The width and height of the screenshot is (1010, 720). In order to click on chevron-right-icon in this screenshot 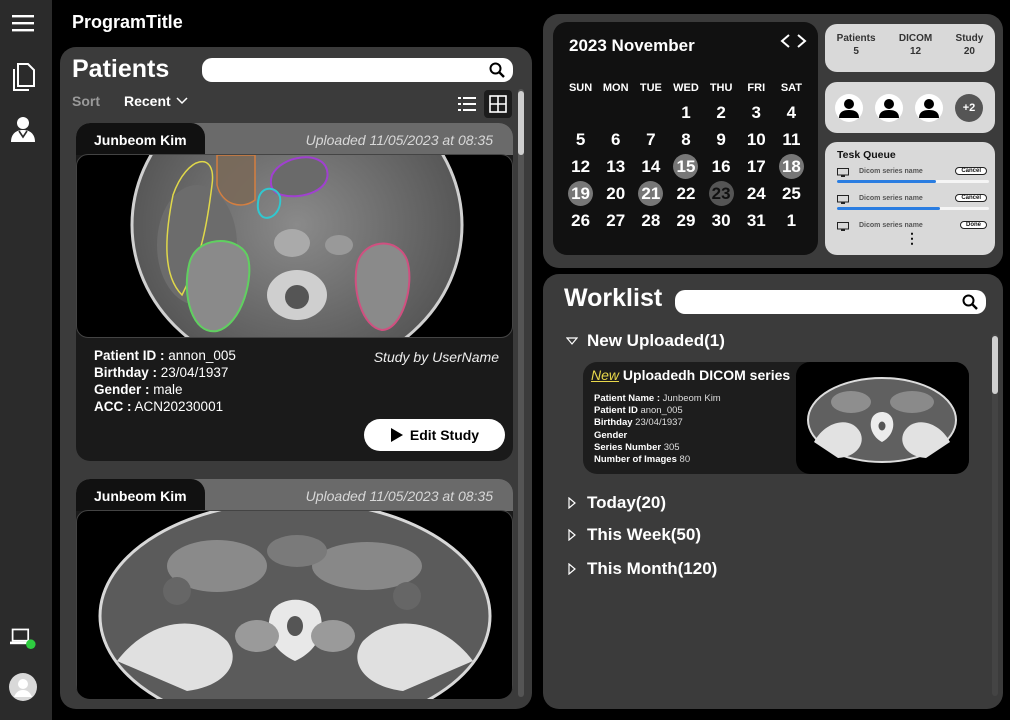, I will do `click(802, 41)`.